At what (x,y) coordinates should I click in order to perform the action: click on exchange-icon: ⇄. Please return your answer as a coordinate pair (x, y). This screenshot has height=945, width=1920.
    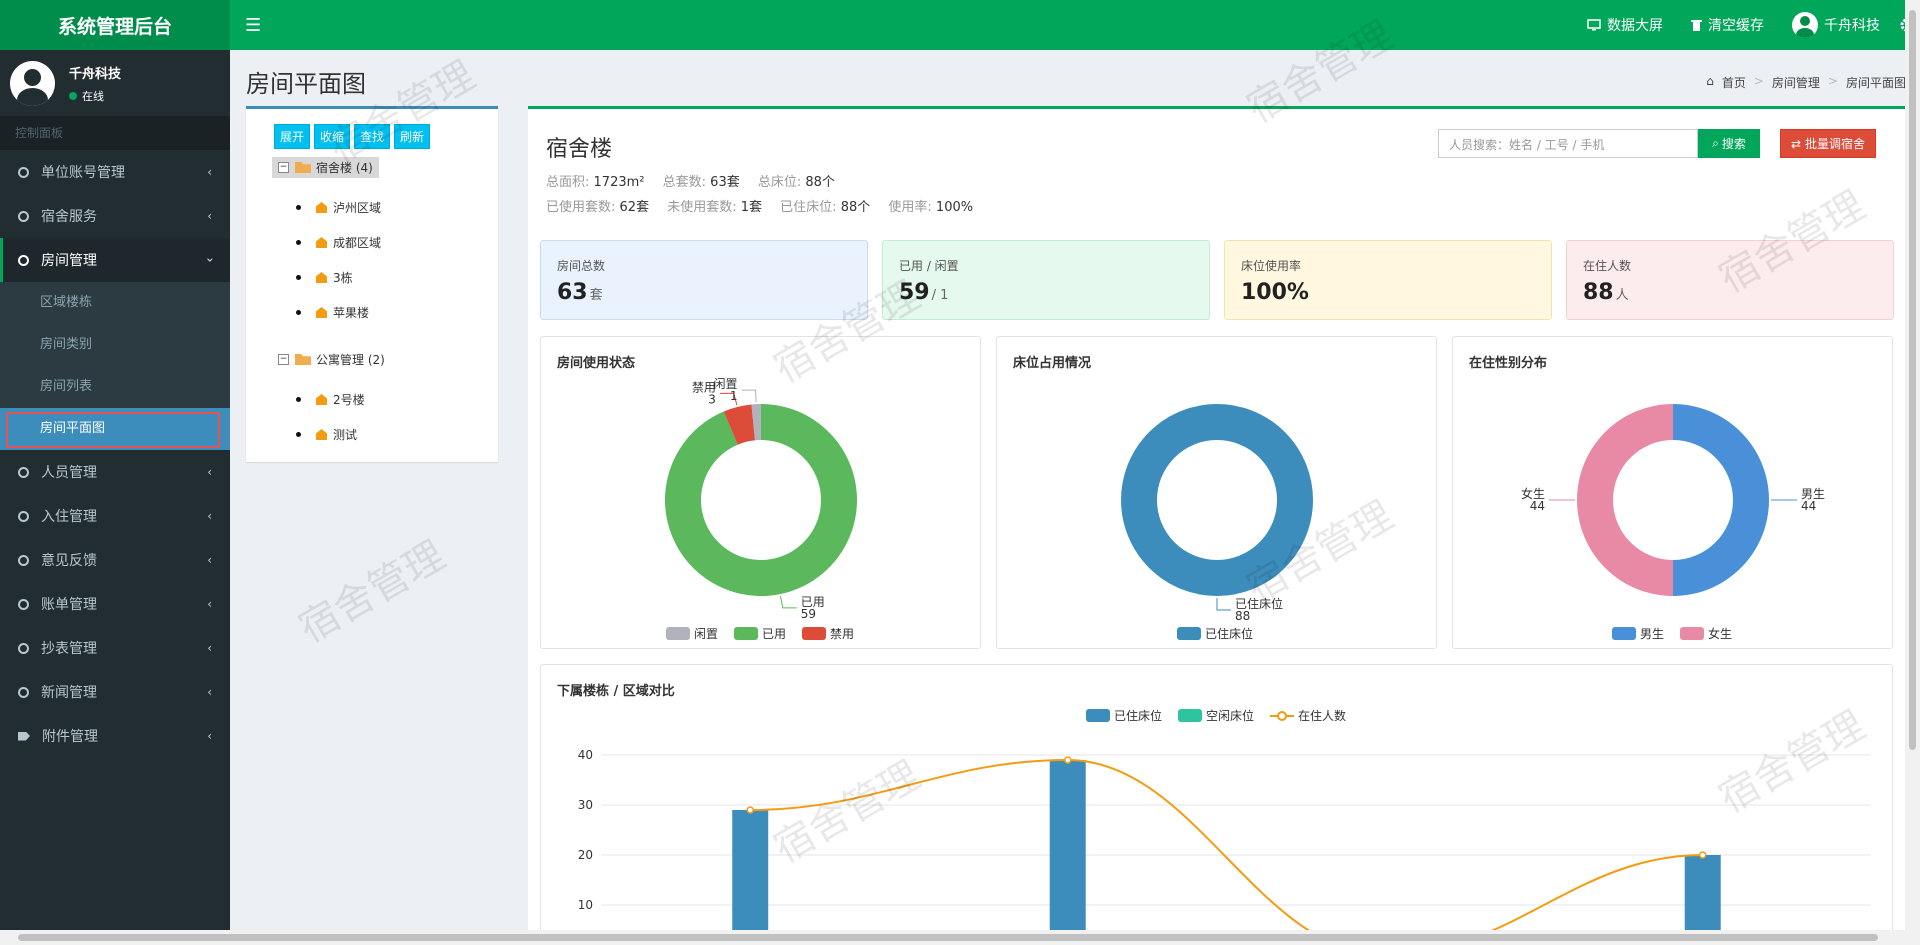
    Looking at the image, I should click on (1796, 143).